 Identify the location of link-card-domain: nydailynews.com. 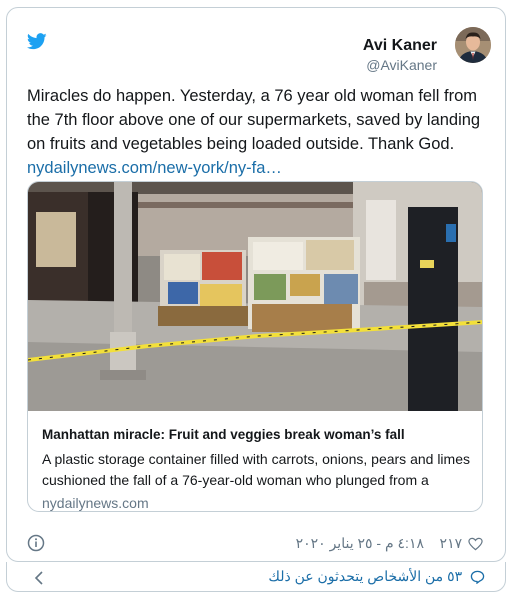
(95, 503).